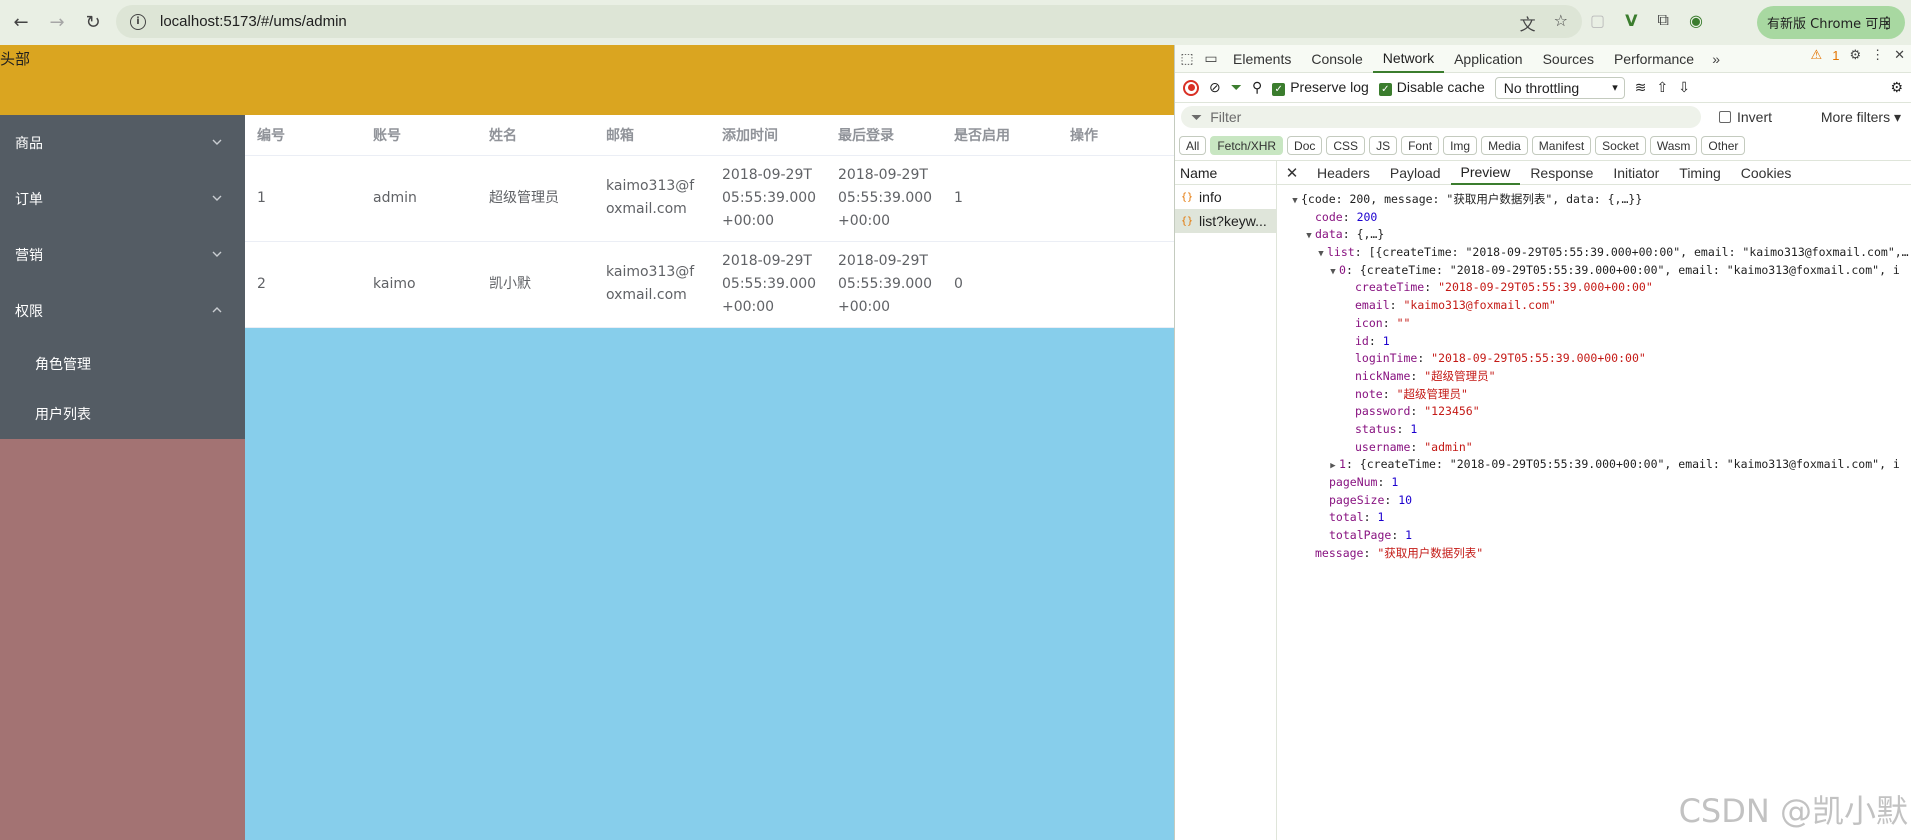  What do you see at coordinates (1408, 59) in the screenshot?
I see `tab-network: Network` at bounding box center [1408, 59].